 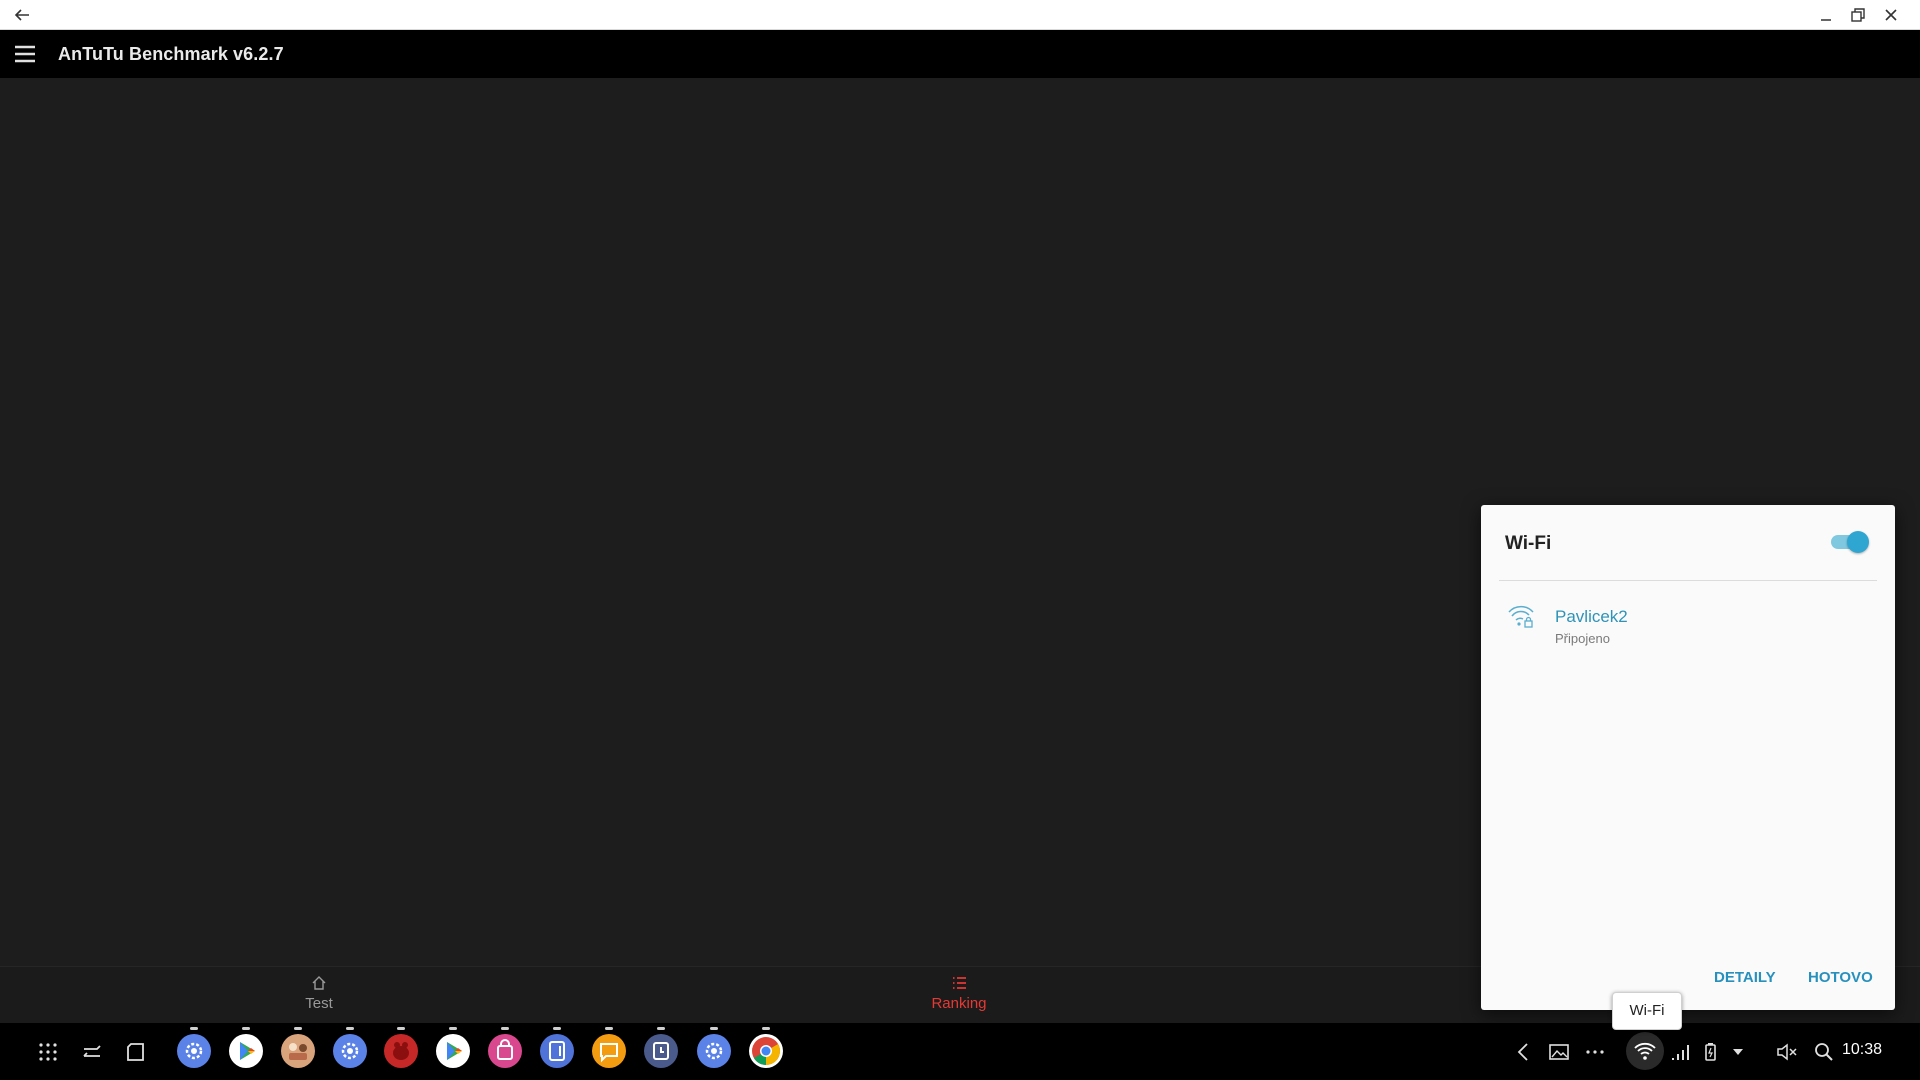 I want to click on photo-icon, so click(x=298, y=1051).